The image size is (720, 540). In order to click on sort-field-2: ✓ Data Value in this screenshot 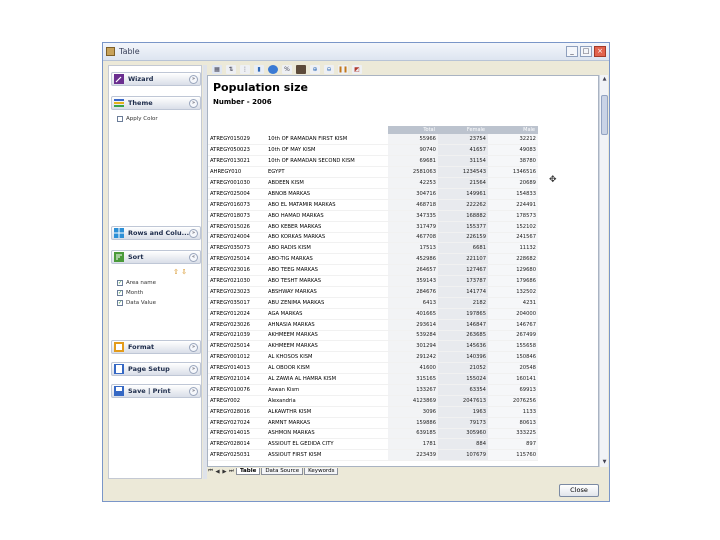, I will do `click(136, 303)`.